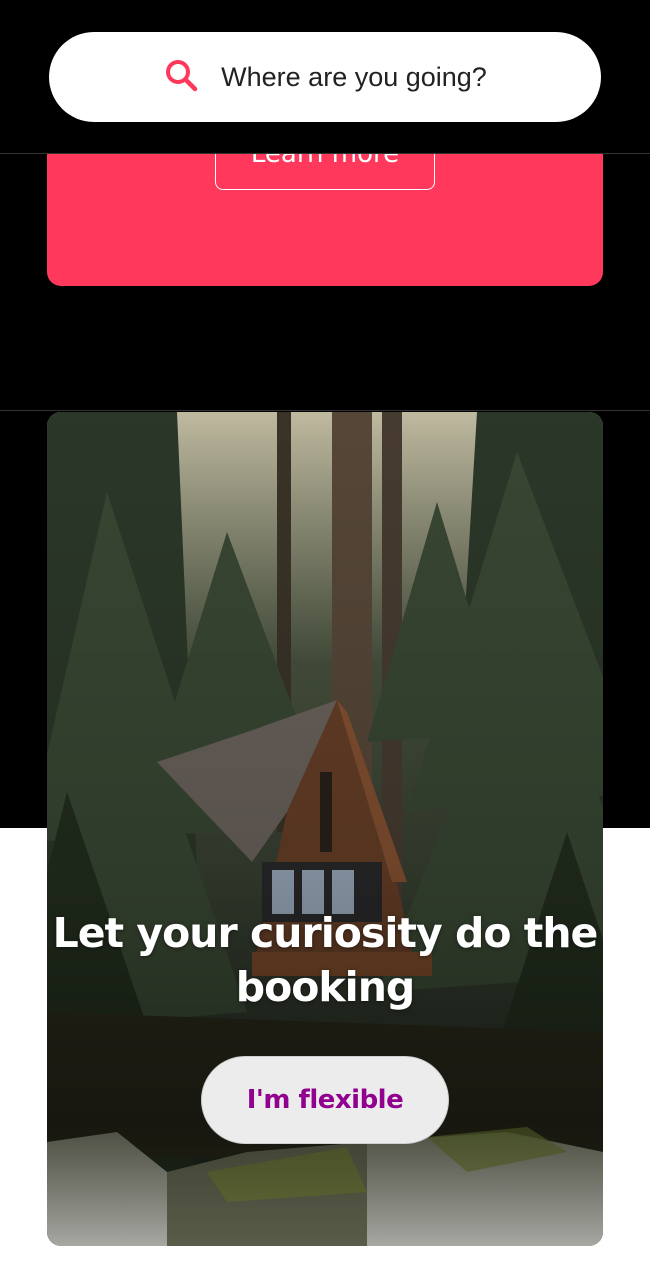  Describe the element at coordinates (354, 76) in the screenshot. I see `search-placeholder: Where are you going?` at that location.